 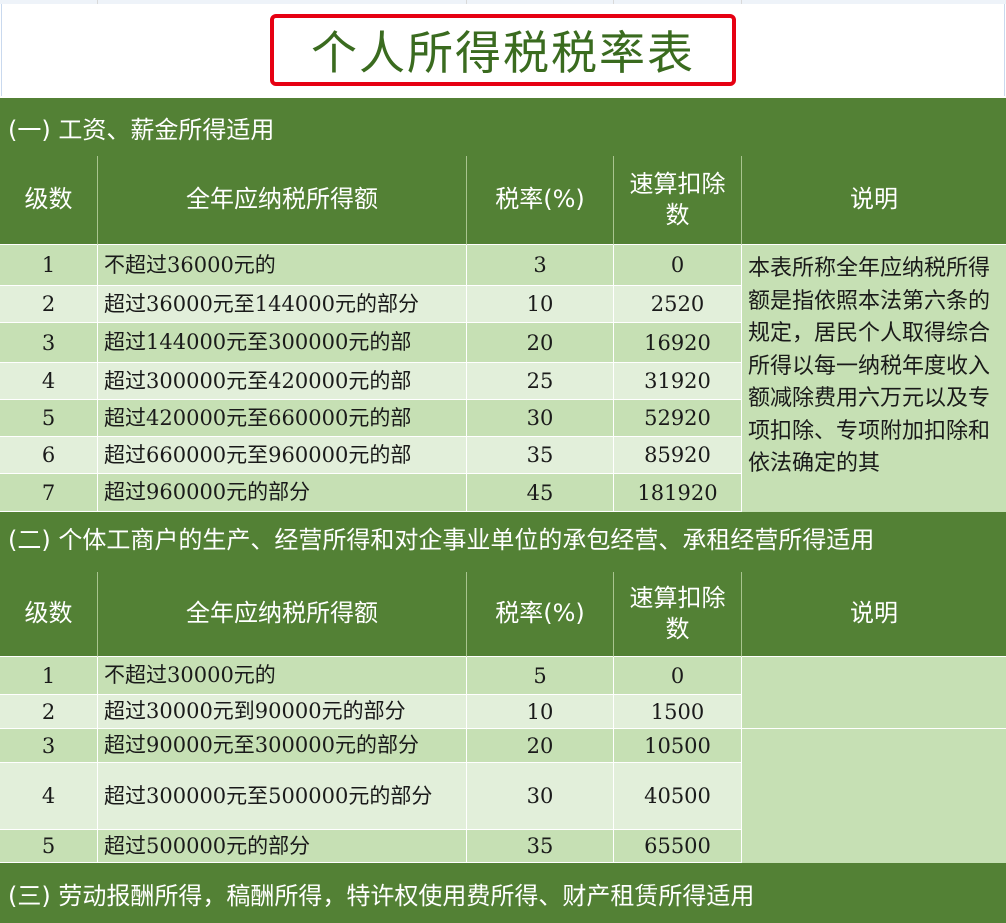 What do you see at coordinates (282, 343) in the screenshot?
I see `cell-taxable-income: 超过144000元至300000元的部` at bounding box center [282, 343].